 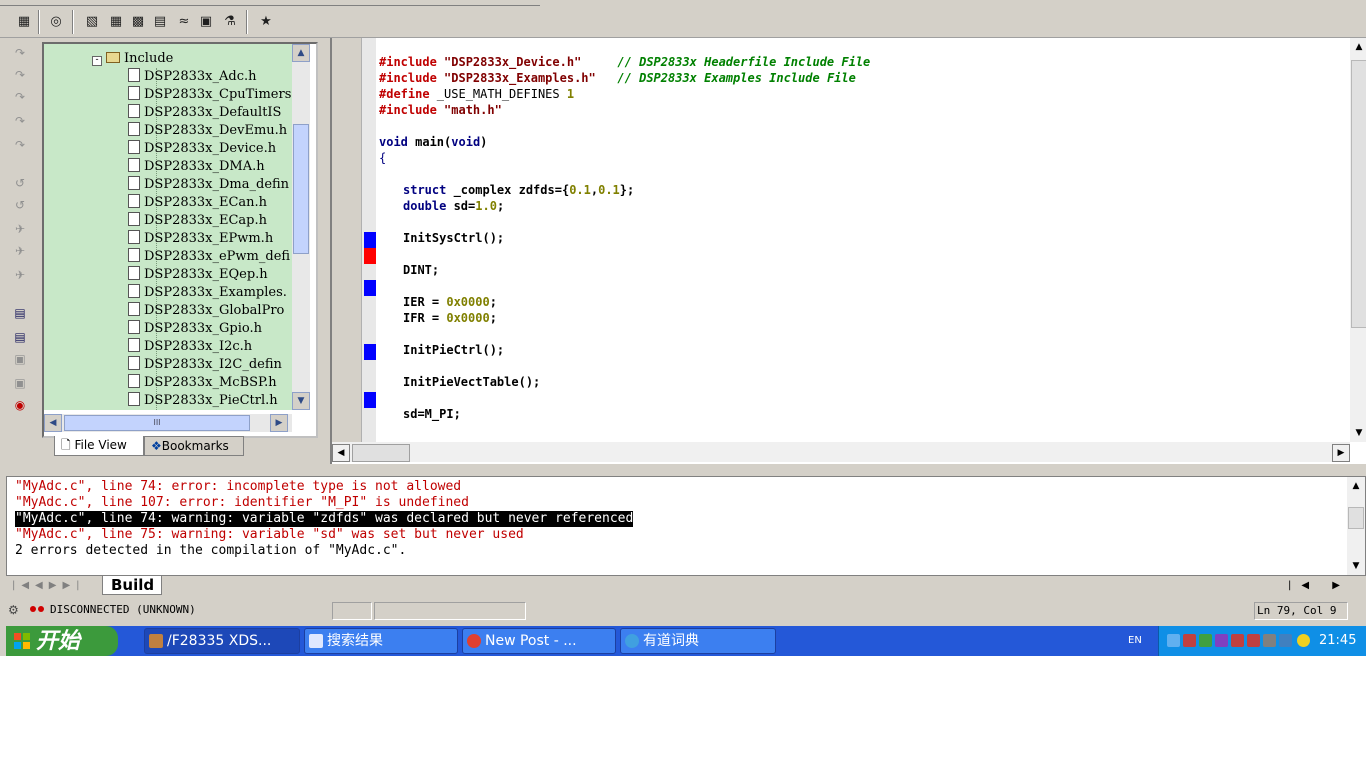 I want to click on halt-icon: ↺, so click(x=20, y=205).